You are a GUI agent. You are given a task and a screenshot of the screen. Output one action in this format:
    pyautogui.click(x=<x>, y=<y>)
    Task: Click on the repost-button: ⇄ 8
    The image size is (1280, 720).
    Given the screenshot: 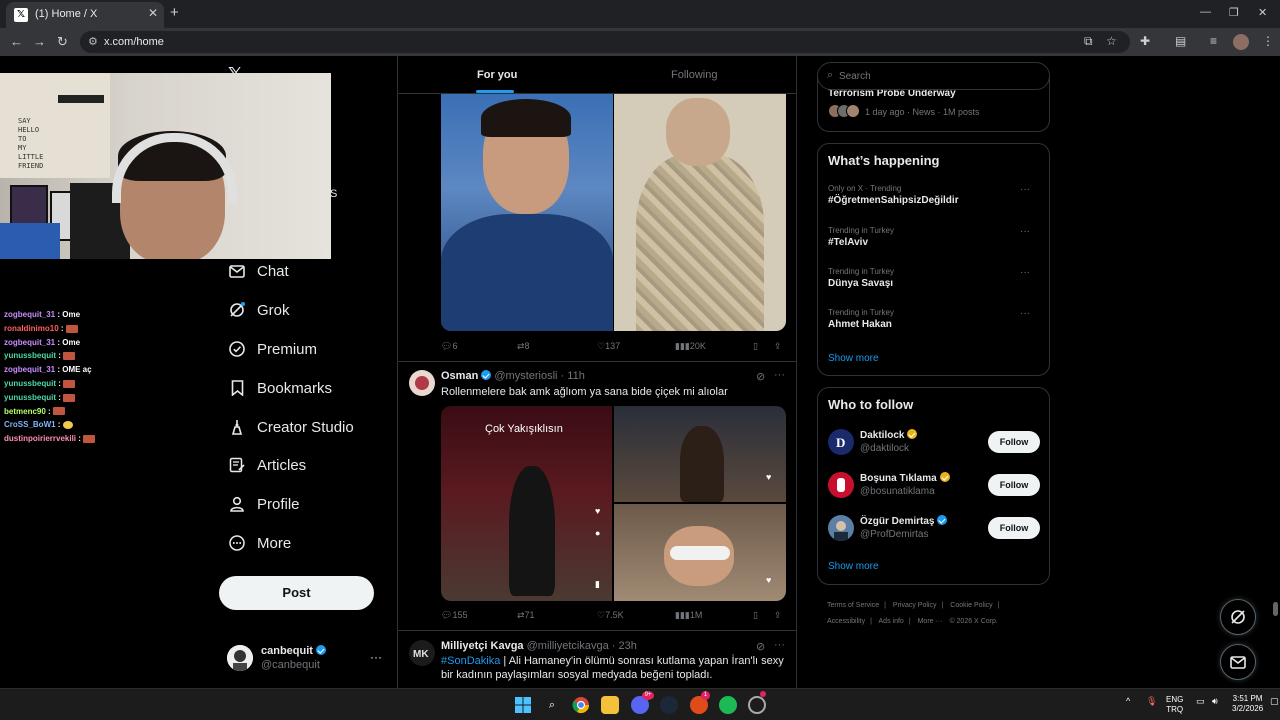 What is the action you would take?
    pyautogui.click(x=523, y=346)
    